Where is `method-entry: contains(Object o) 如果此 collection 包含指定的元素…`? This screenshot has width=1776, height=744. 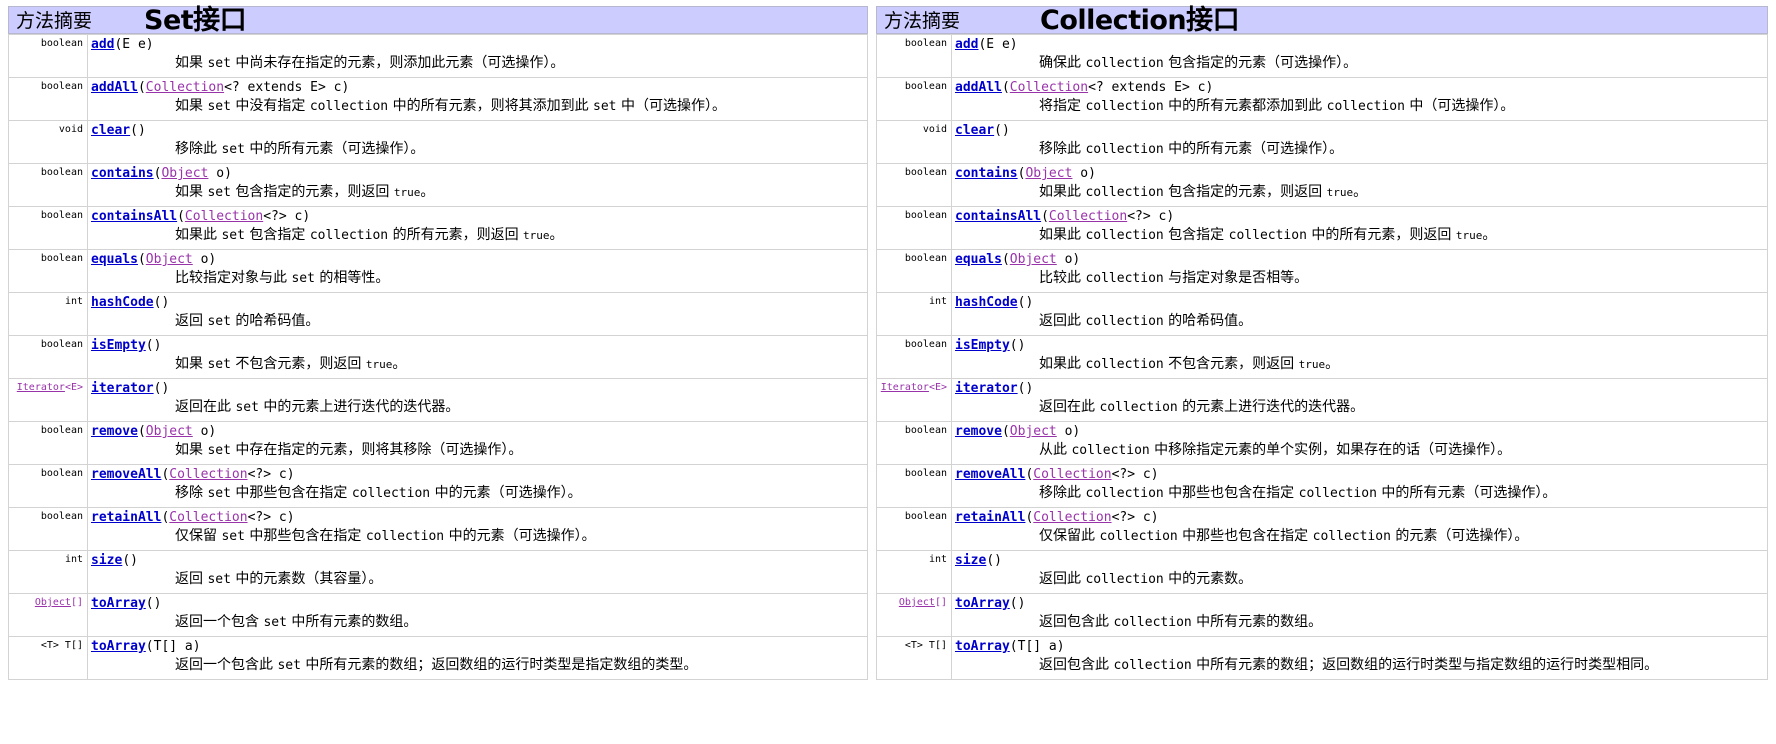
method-entry: contains(Object o) 如果此 collection 包含指定的元素… is located at coordinates (1359, 185).